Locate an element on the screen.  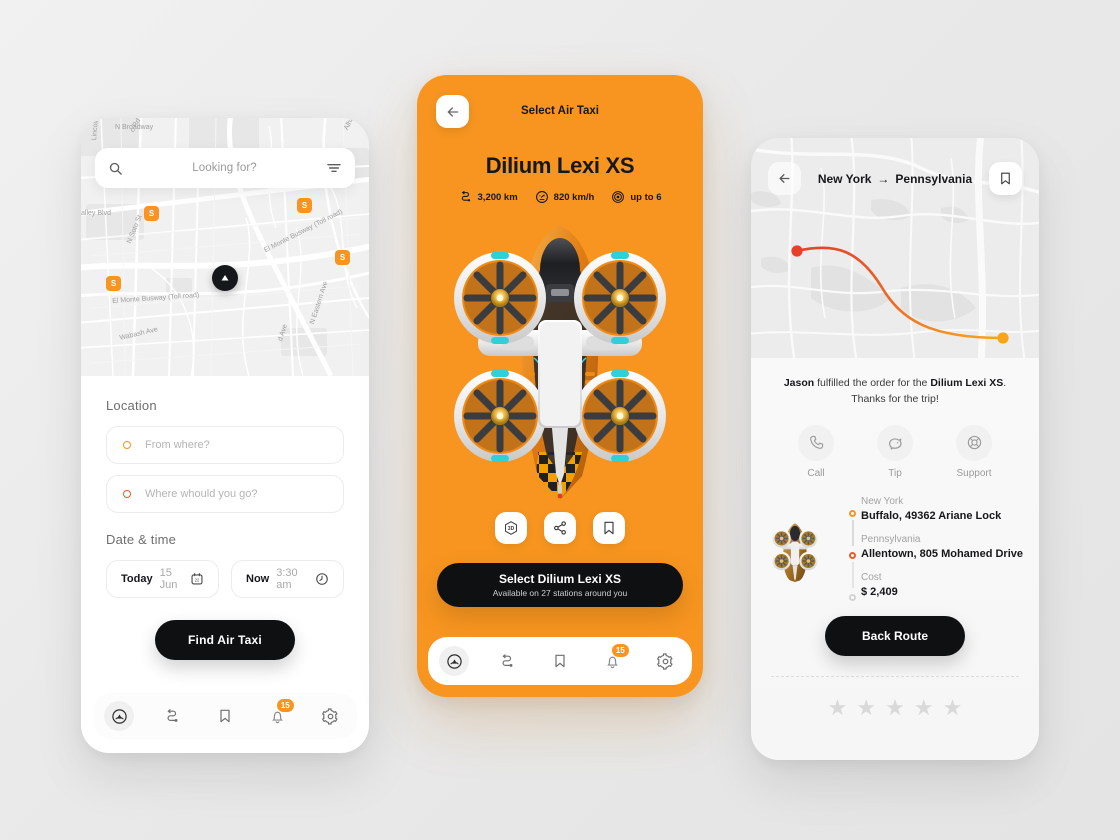
bottom-tab-bar: 15 is located at coordinates (225, 716).